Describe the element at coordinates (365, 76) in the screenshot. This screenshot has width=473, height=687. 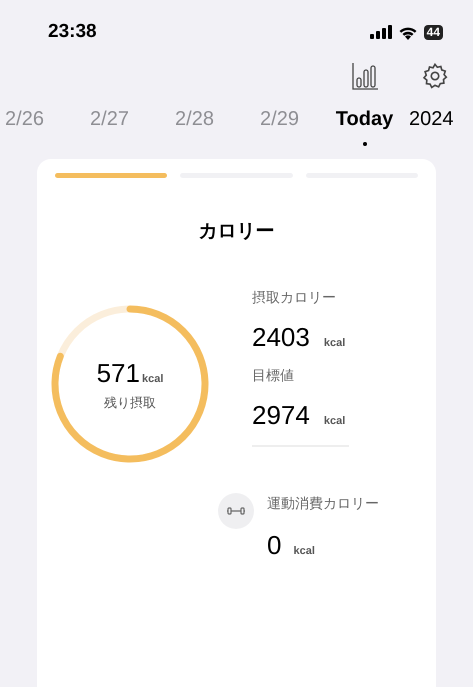
I see `bar-chart-icon` at that location.